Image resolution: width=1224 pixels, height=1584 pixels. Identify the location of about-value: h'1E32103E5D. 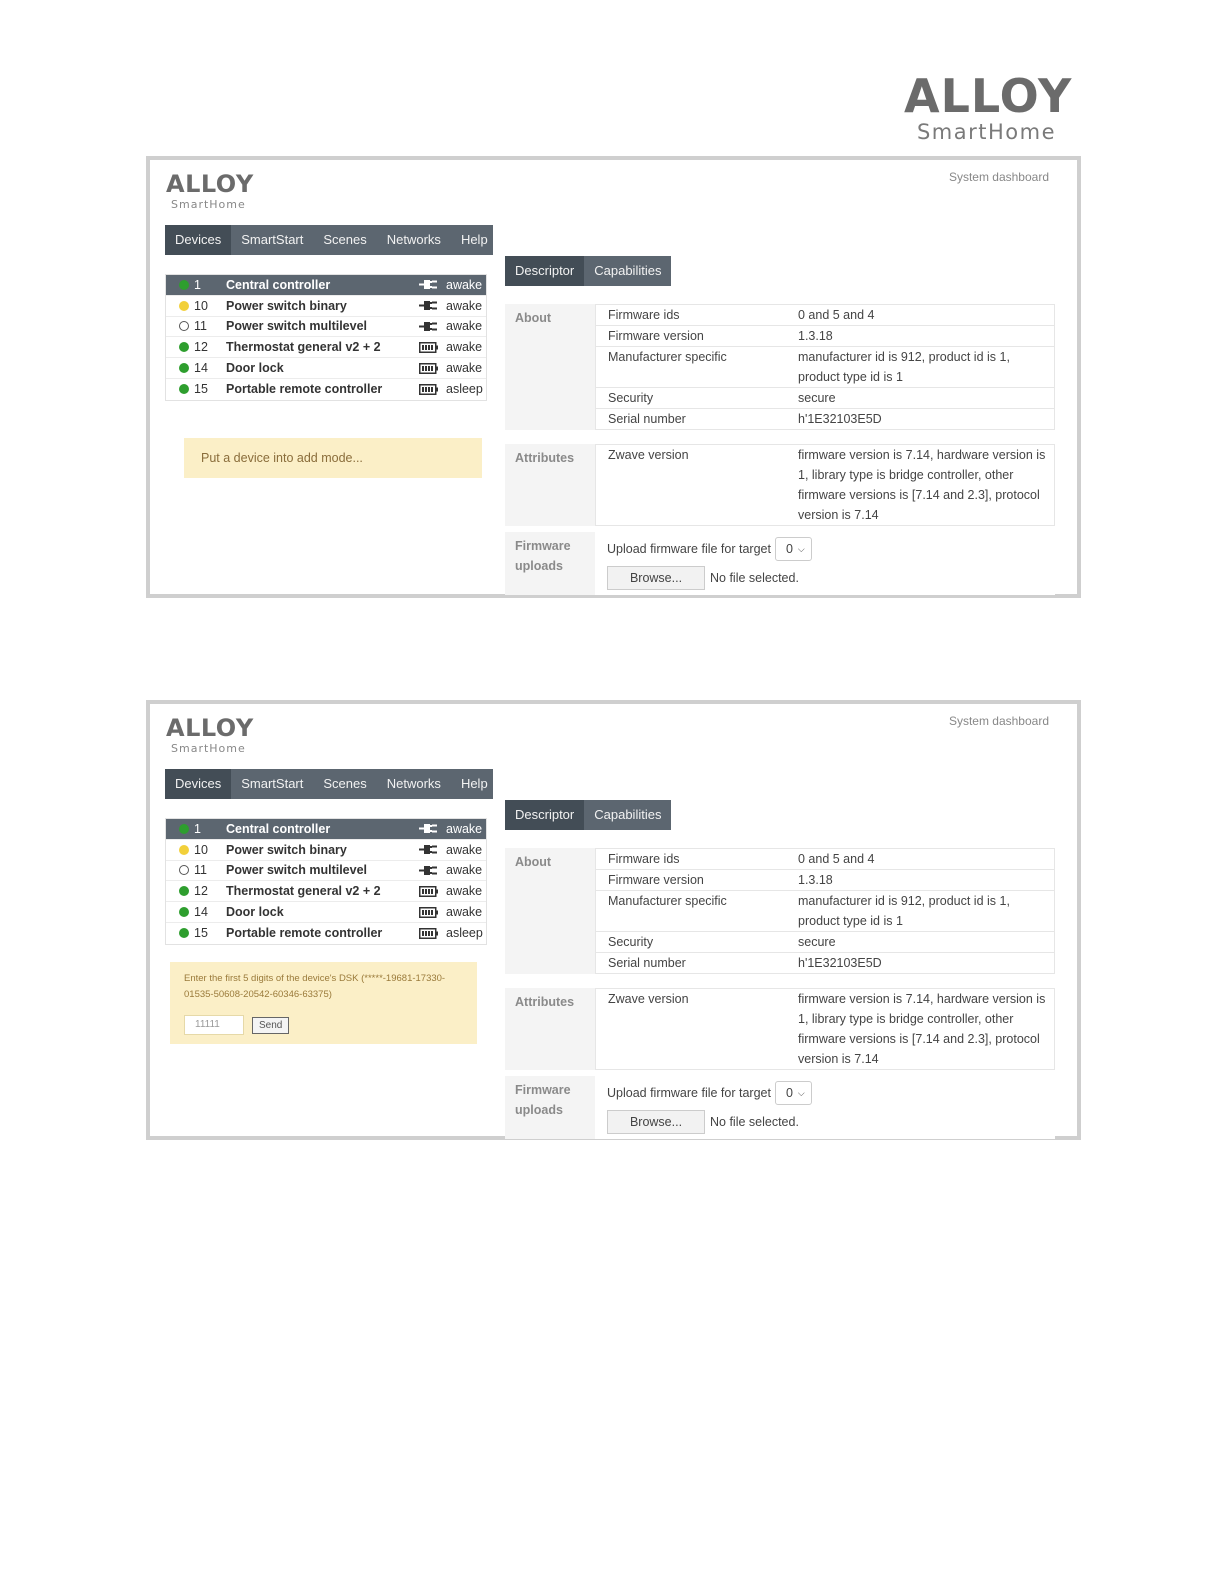
(840, 963).